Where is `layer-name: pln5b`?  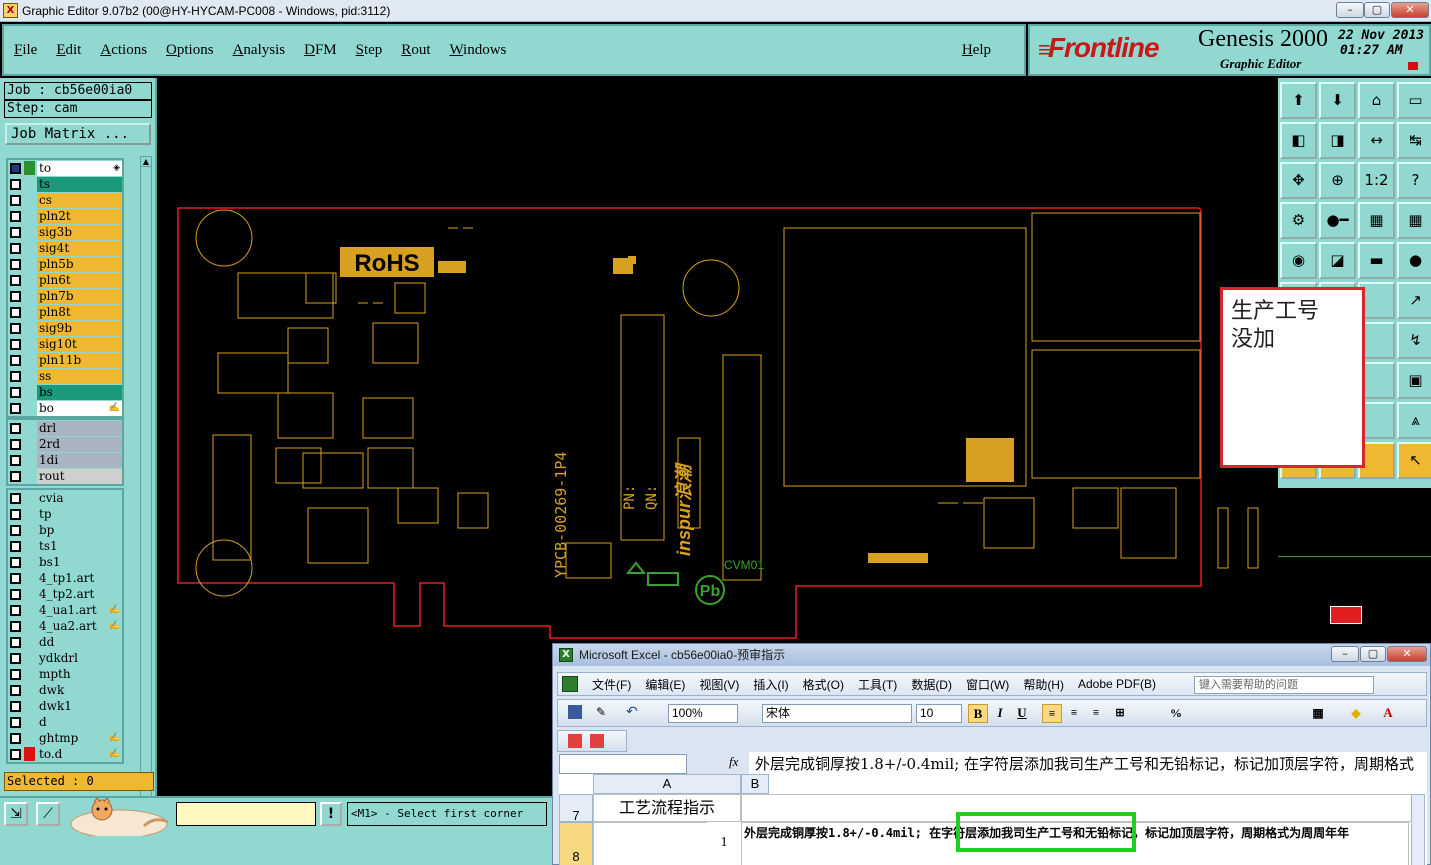
layer-name: pln5b is located at coordinates (79, 264).